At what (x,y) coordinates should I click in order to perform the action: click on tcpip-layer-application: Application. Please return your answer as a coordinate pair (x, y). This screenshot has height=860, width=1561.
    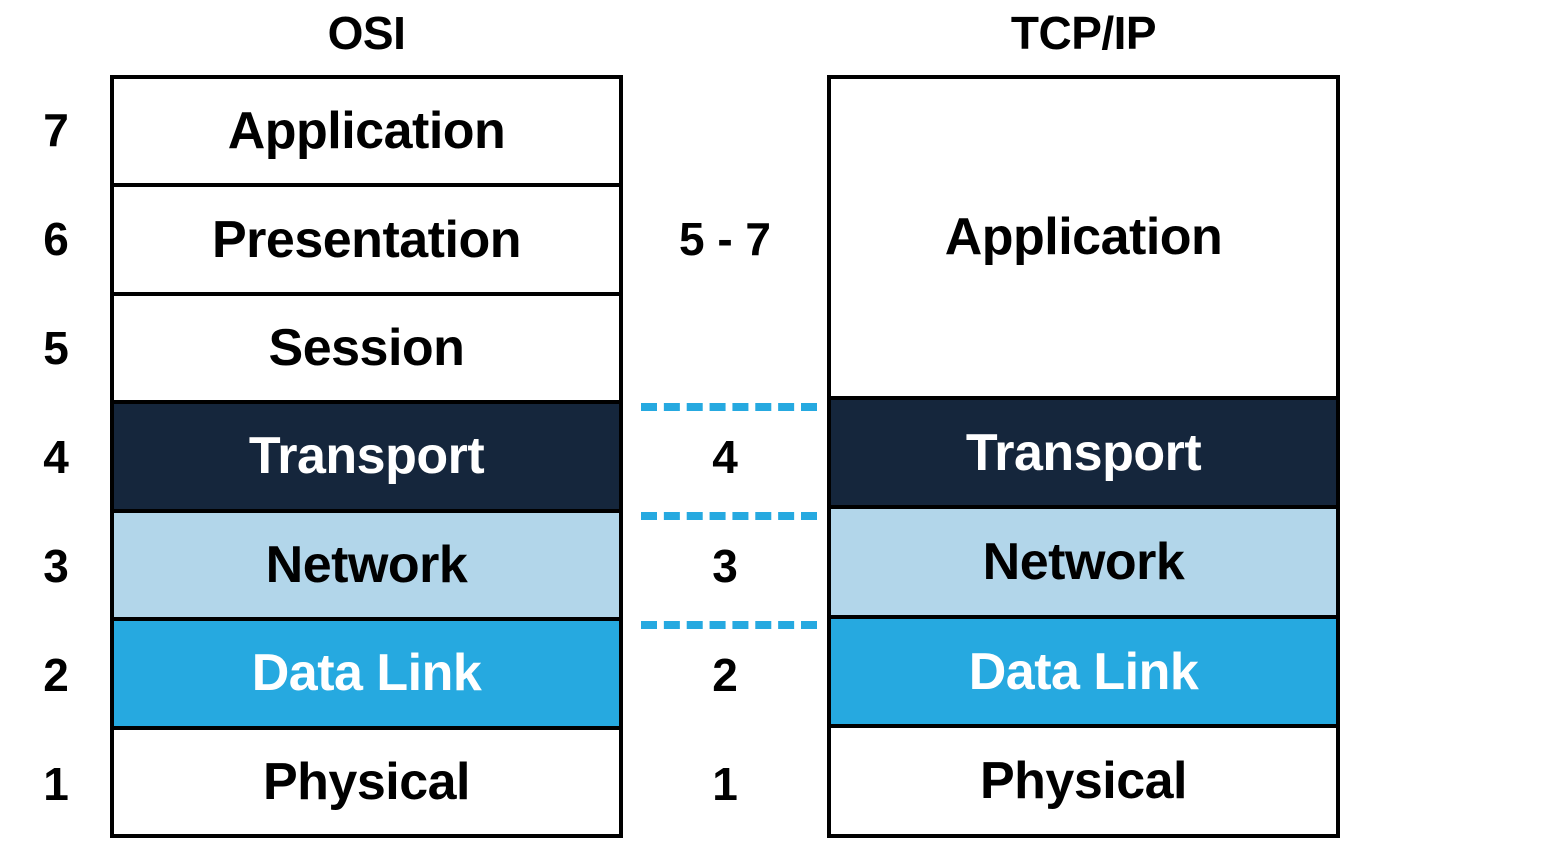
    Looking at the image, I should click on (1083, 239).